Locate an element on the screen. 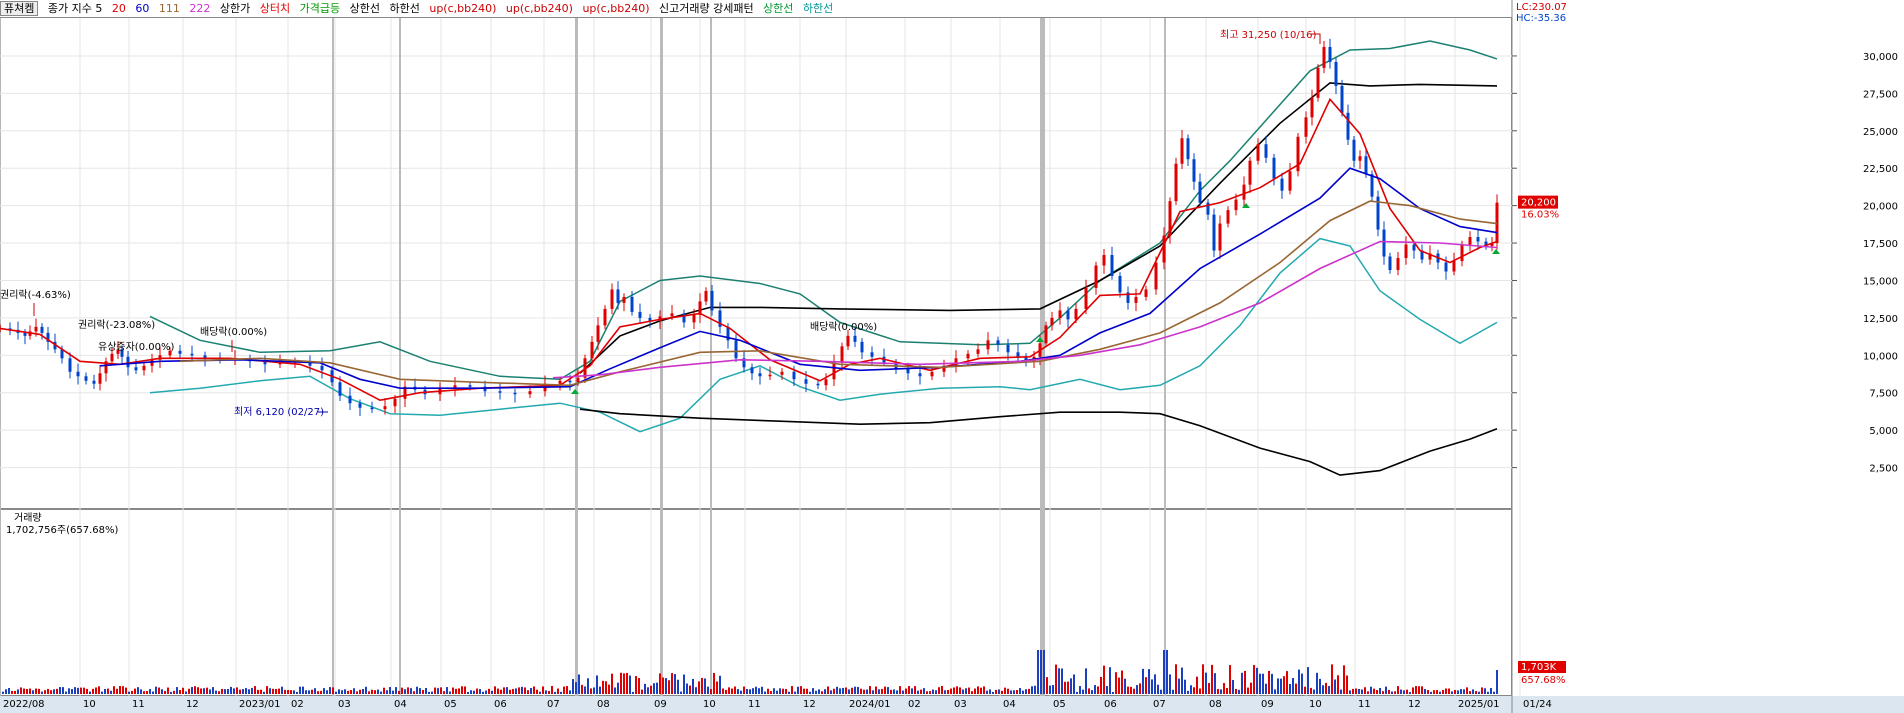 This screenshot has height=713, width=1904. ticker-button: 퓨쳐켐 is located at coordinates (19, 8).